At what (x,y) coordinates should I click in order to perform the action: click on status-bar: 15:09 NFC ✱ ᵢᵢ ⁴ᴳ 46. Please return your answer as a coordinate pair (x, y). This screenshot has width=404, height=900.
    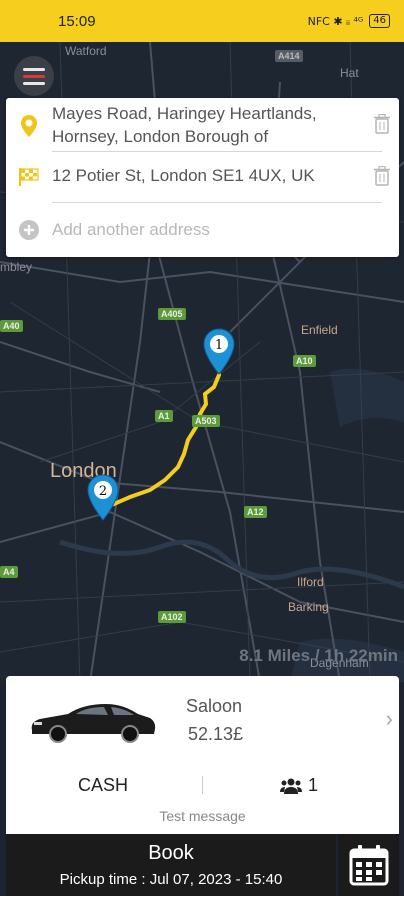
    Looking at the image, I should click on (202, 21).